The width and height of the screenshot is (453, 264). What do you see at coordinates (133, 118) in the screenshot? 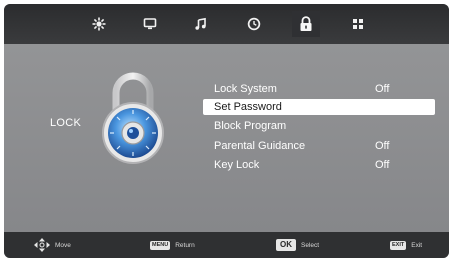
I see `padlock-icon` at bounding box center [133, 118].